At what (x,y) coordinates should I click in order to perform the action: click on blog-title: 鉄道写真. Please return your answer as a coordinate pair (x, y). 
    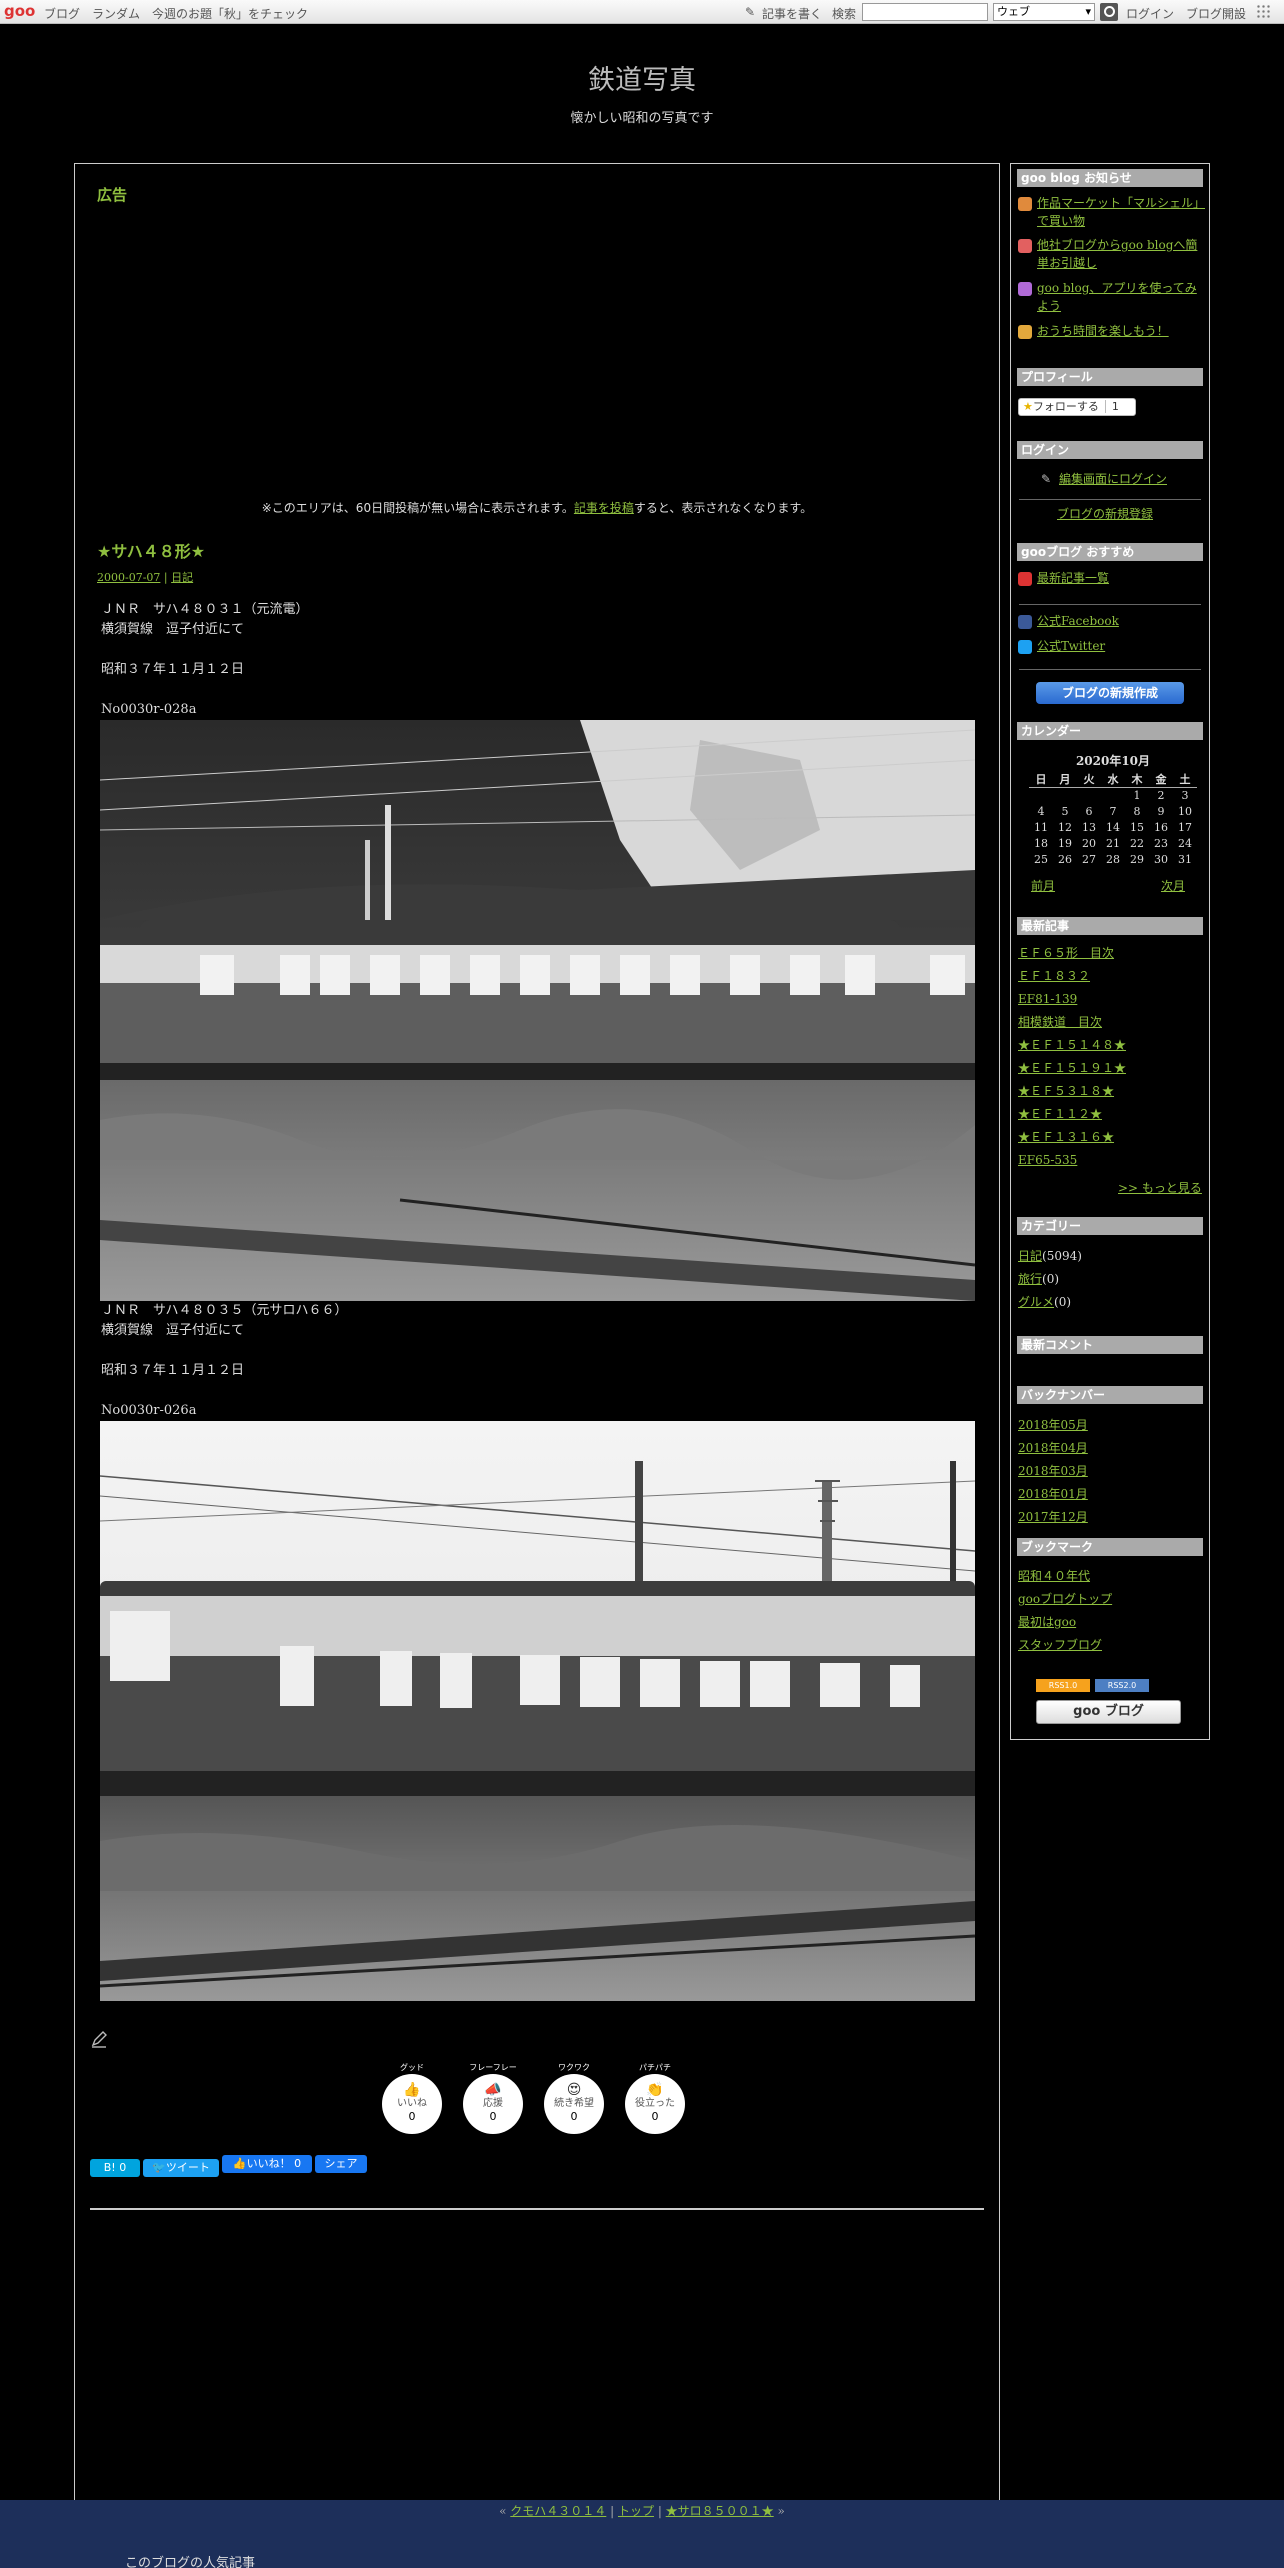
    Looking at the image, I should click on (642, 77).